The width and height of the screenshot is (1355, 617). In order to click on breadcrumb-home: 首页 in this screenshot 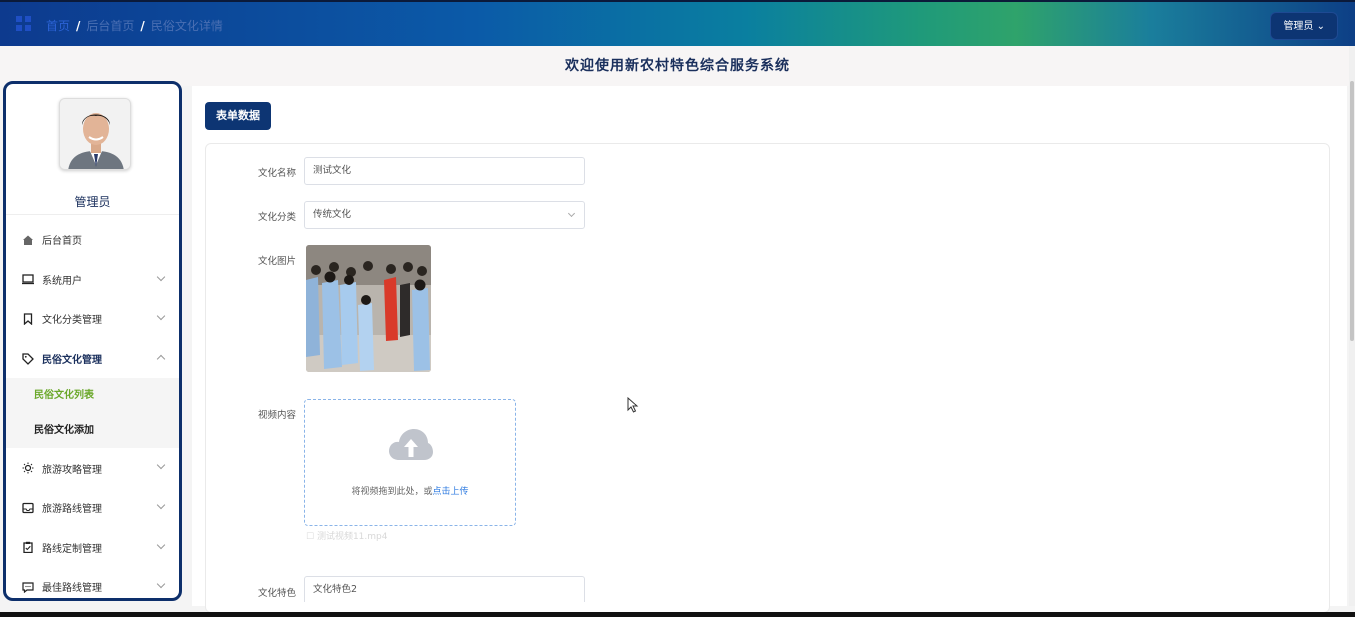, I will do `click(58, 25)`.